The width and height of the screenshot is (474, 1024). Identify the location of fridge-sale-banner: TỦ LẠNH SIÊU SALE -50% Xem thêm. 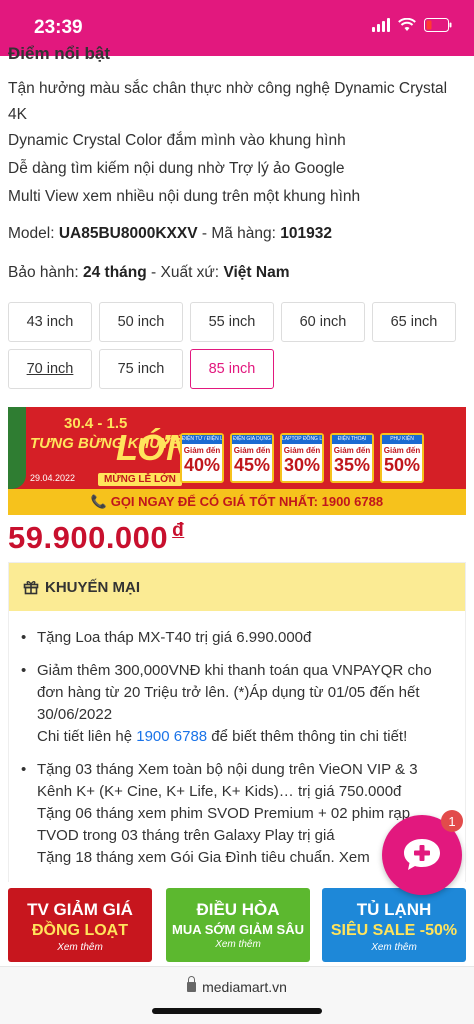
(394, 925).